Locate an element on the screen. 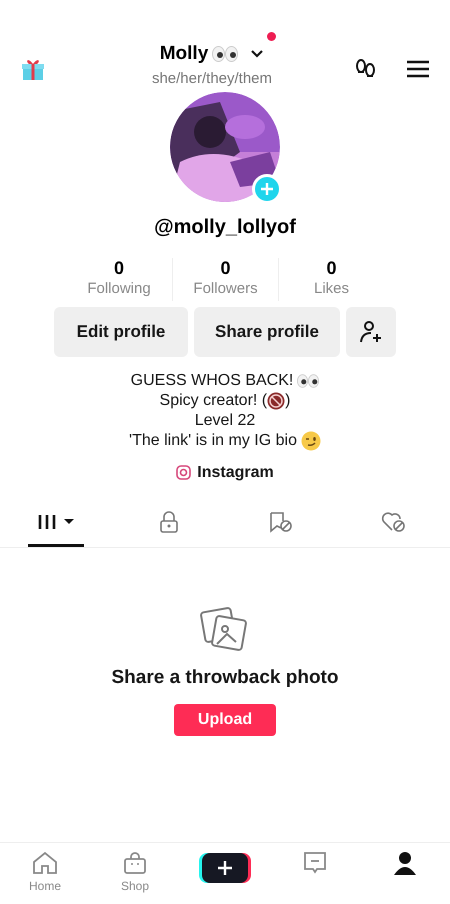  share-profile-button: Share profile is located at coordinates (267, 331).